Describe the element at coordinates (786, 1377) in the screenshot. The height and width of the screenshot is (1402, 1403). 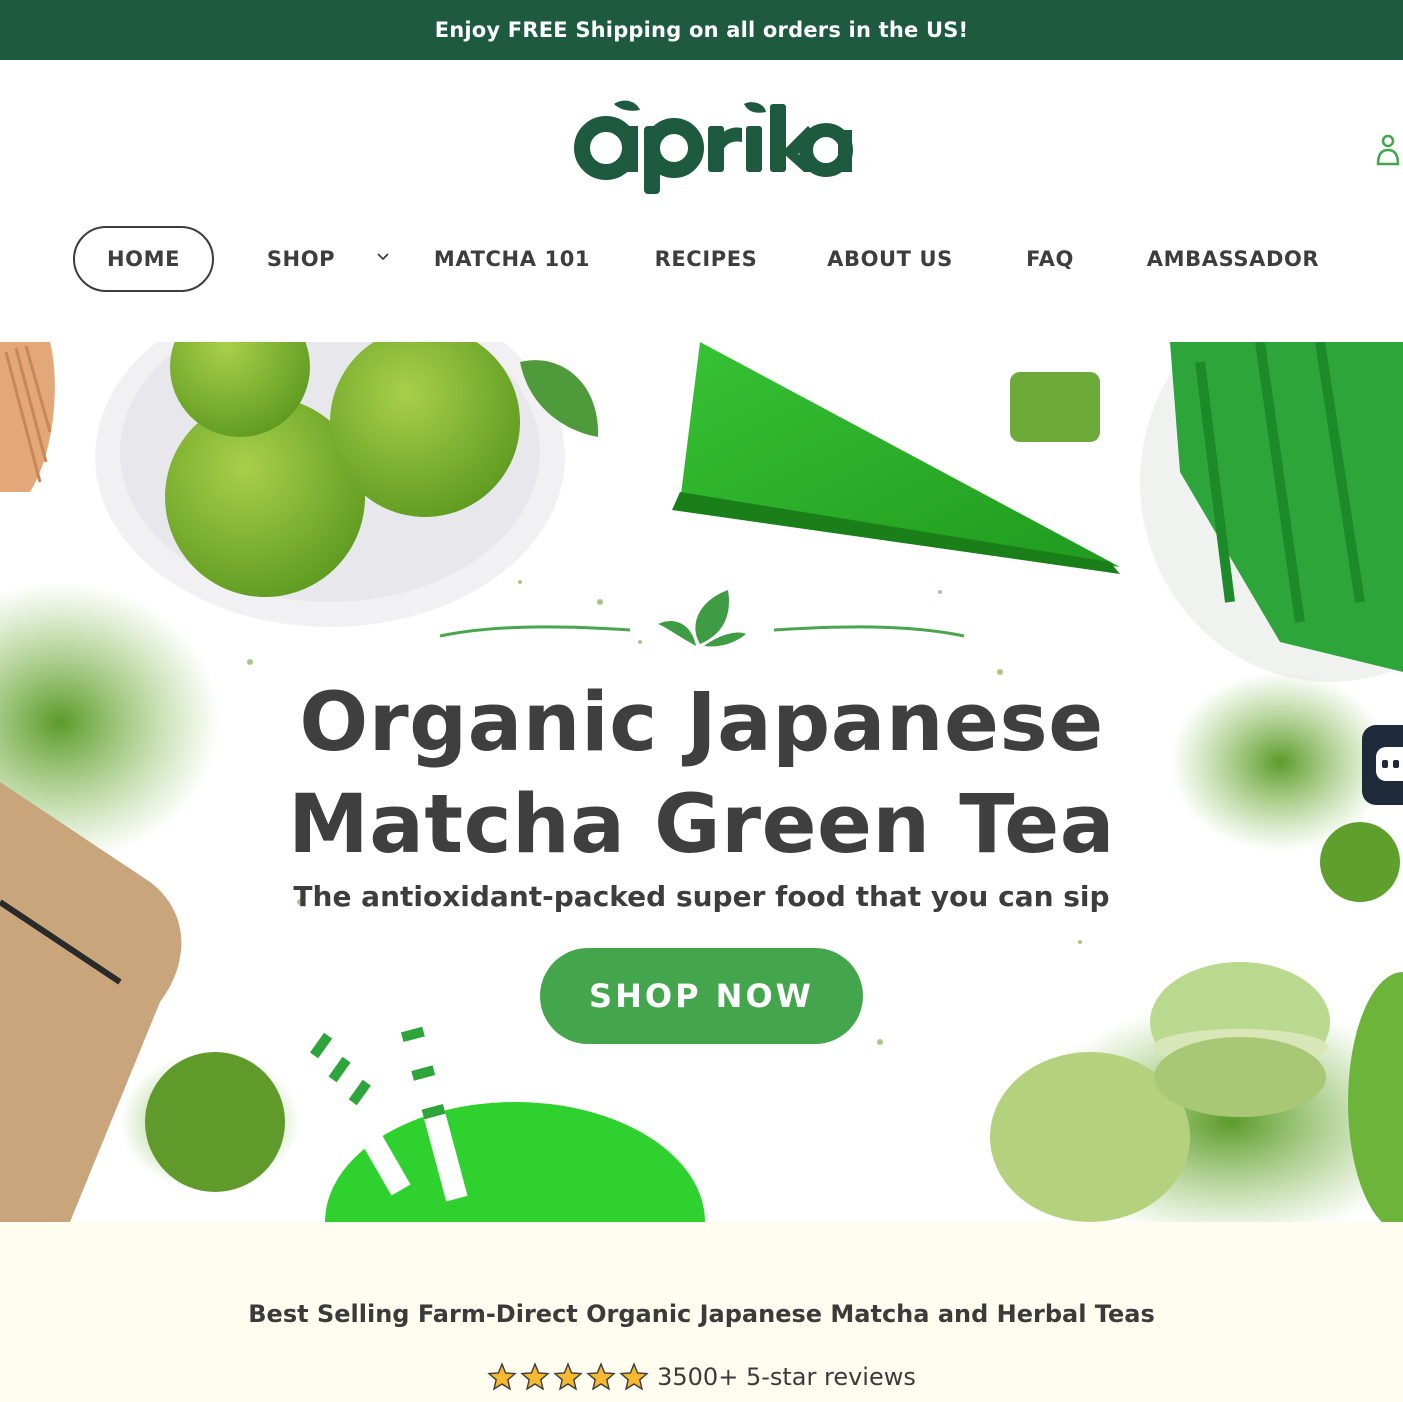
I see `reviews-count-text: 3500+ 5-star reviews` at that location.